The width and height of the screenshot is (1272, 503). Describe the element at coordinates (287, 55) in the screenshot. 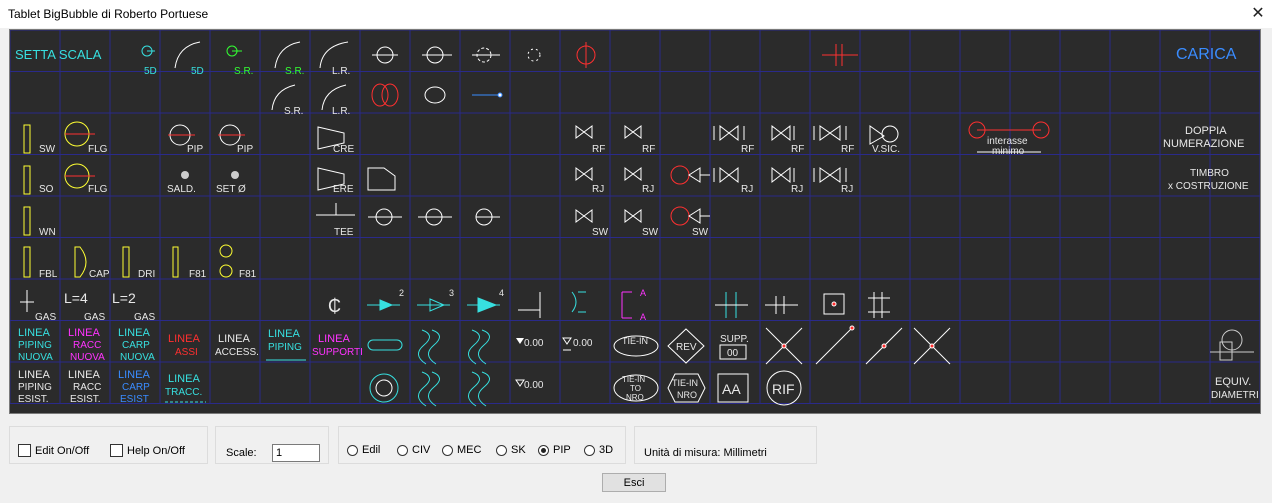

I see `arc-sr-icon` at that location.